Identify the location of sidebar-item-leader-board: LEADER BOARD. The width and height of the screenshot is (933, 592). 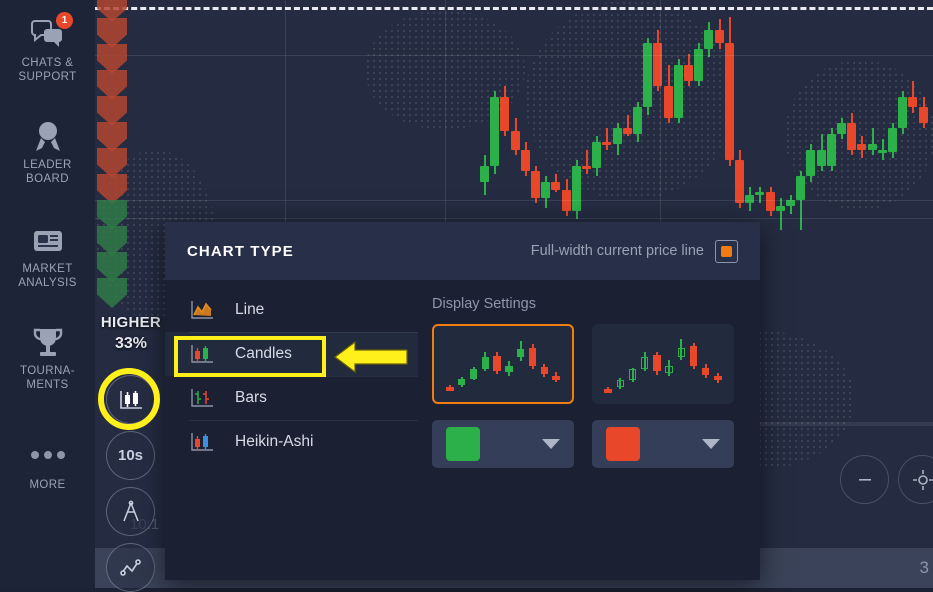
(47, 151).